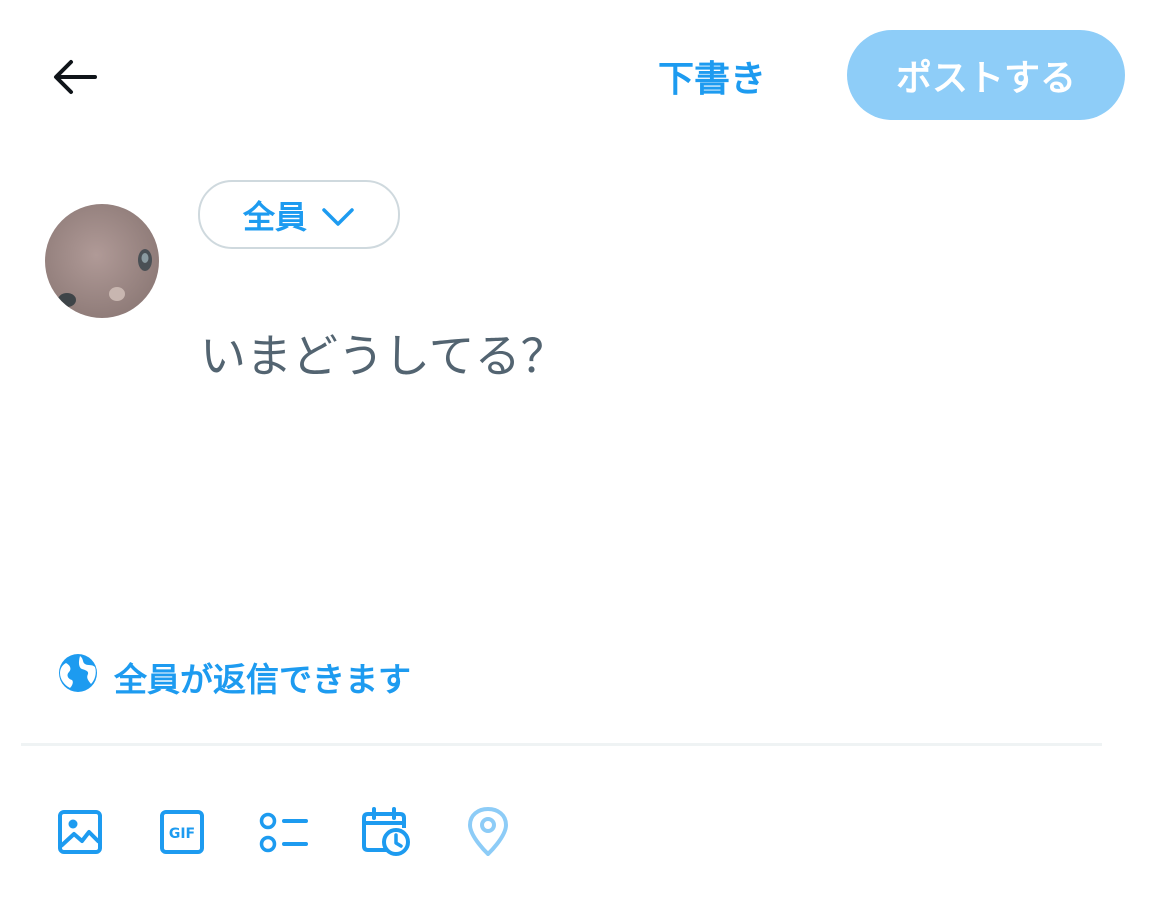  What do you see at coordinates (561, 744) in the screenshot?
I see `divider` at bounding box center [561, 744].